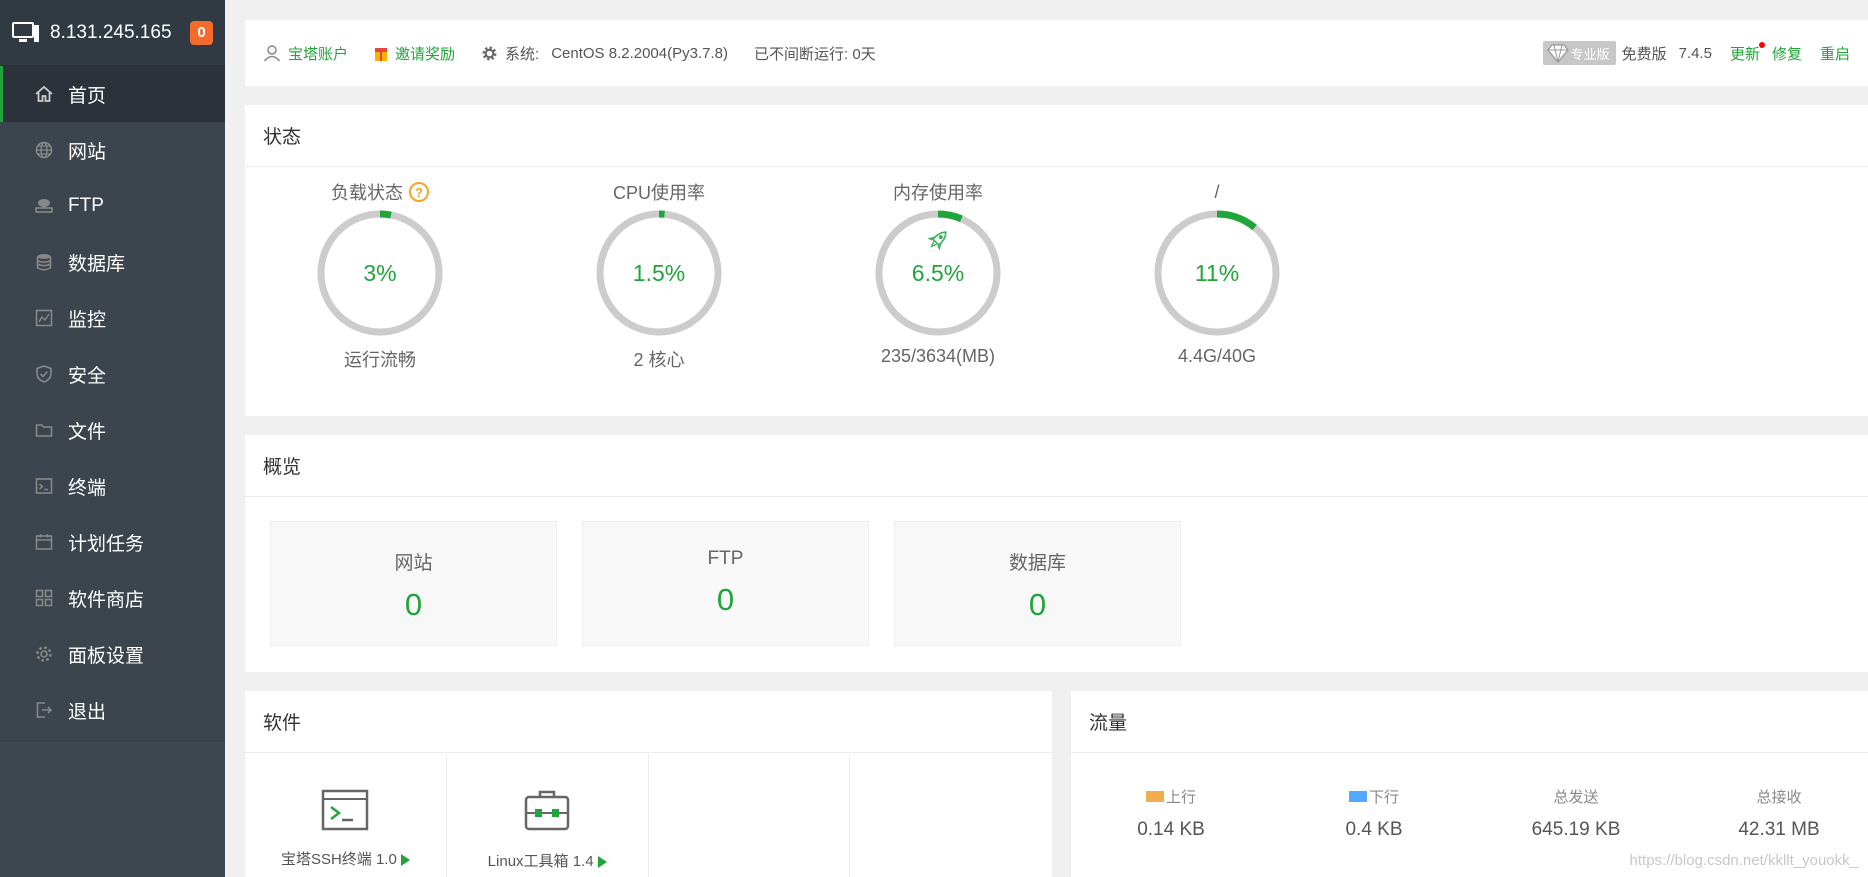 The height and width of the screenshot is (877, 1868). What do you see at coordinates (87, 376) in the screenshot?
I see `sidebar-item-label: 安全` at bounding box center [87, 376].